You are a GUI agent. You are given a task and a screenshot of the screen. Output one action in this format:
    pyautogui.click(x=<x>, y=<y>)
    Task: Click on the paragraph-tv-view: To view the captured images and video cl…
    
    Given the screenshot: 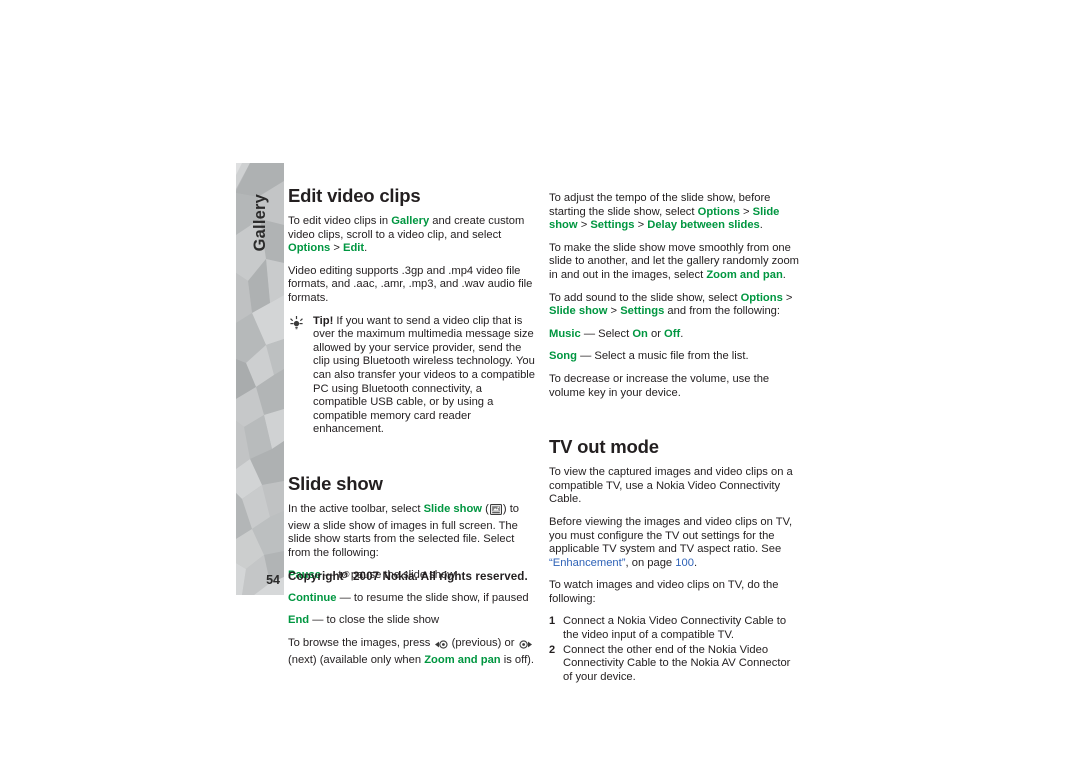 What is the action you would take?
    pyautogui.click(x=671, y=486)
    